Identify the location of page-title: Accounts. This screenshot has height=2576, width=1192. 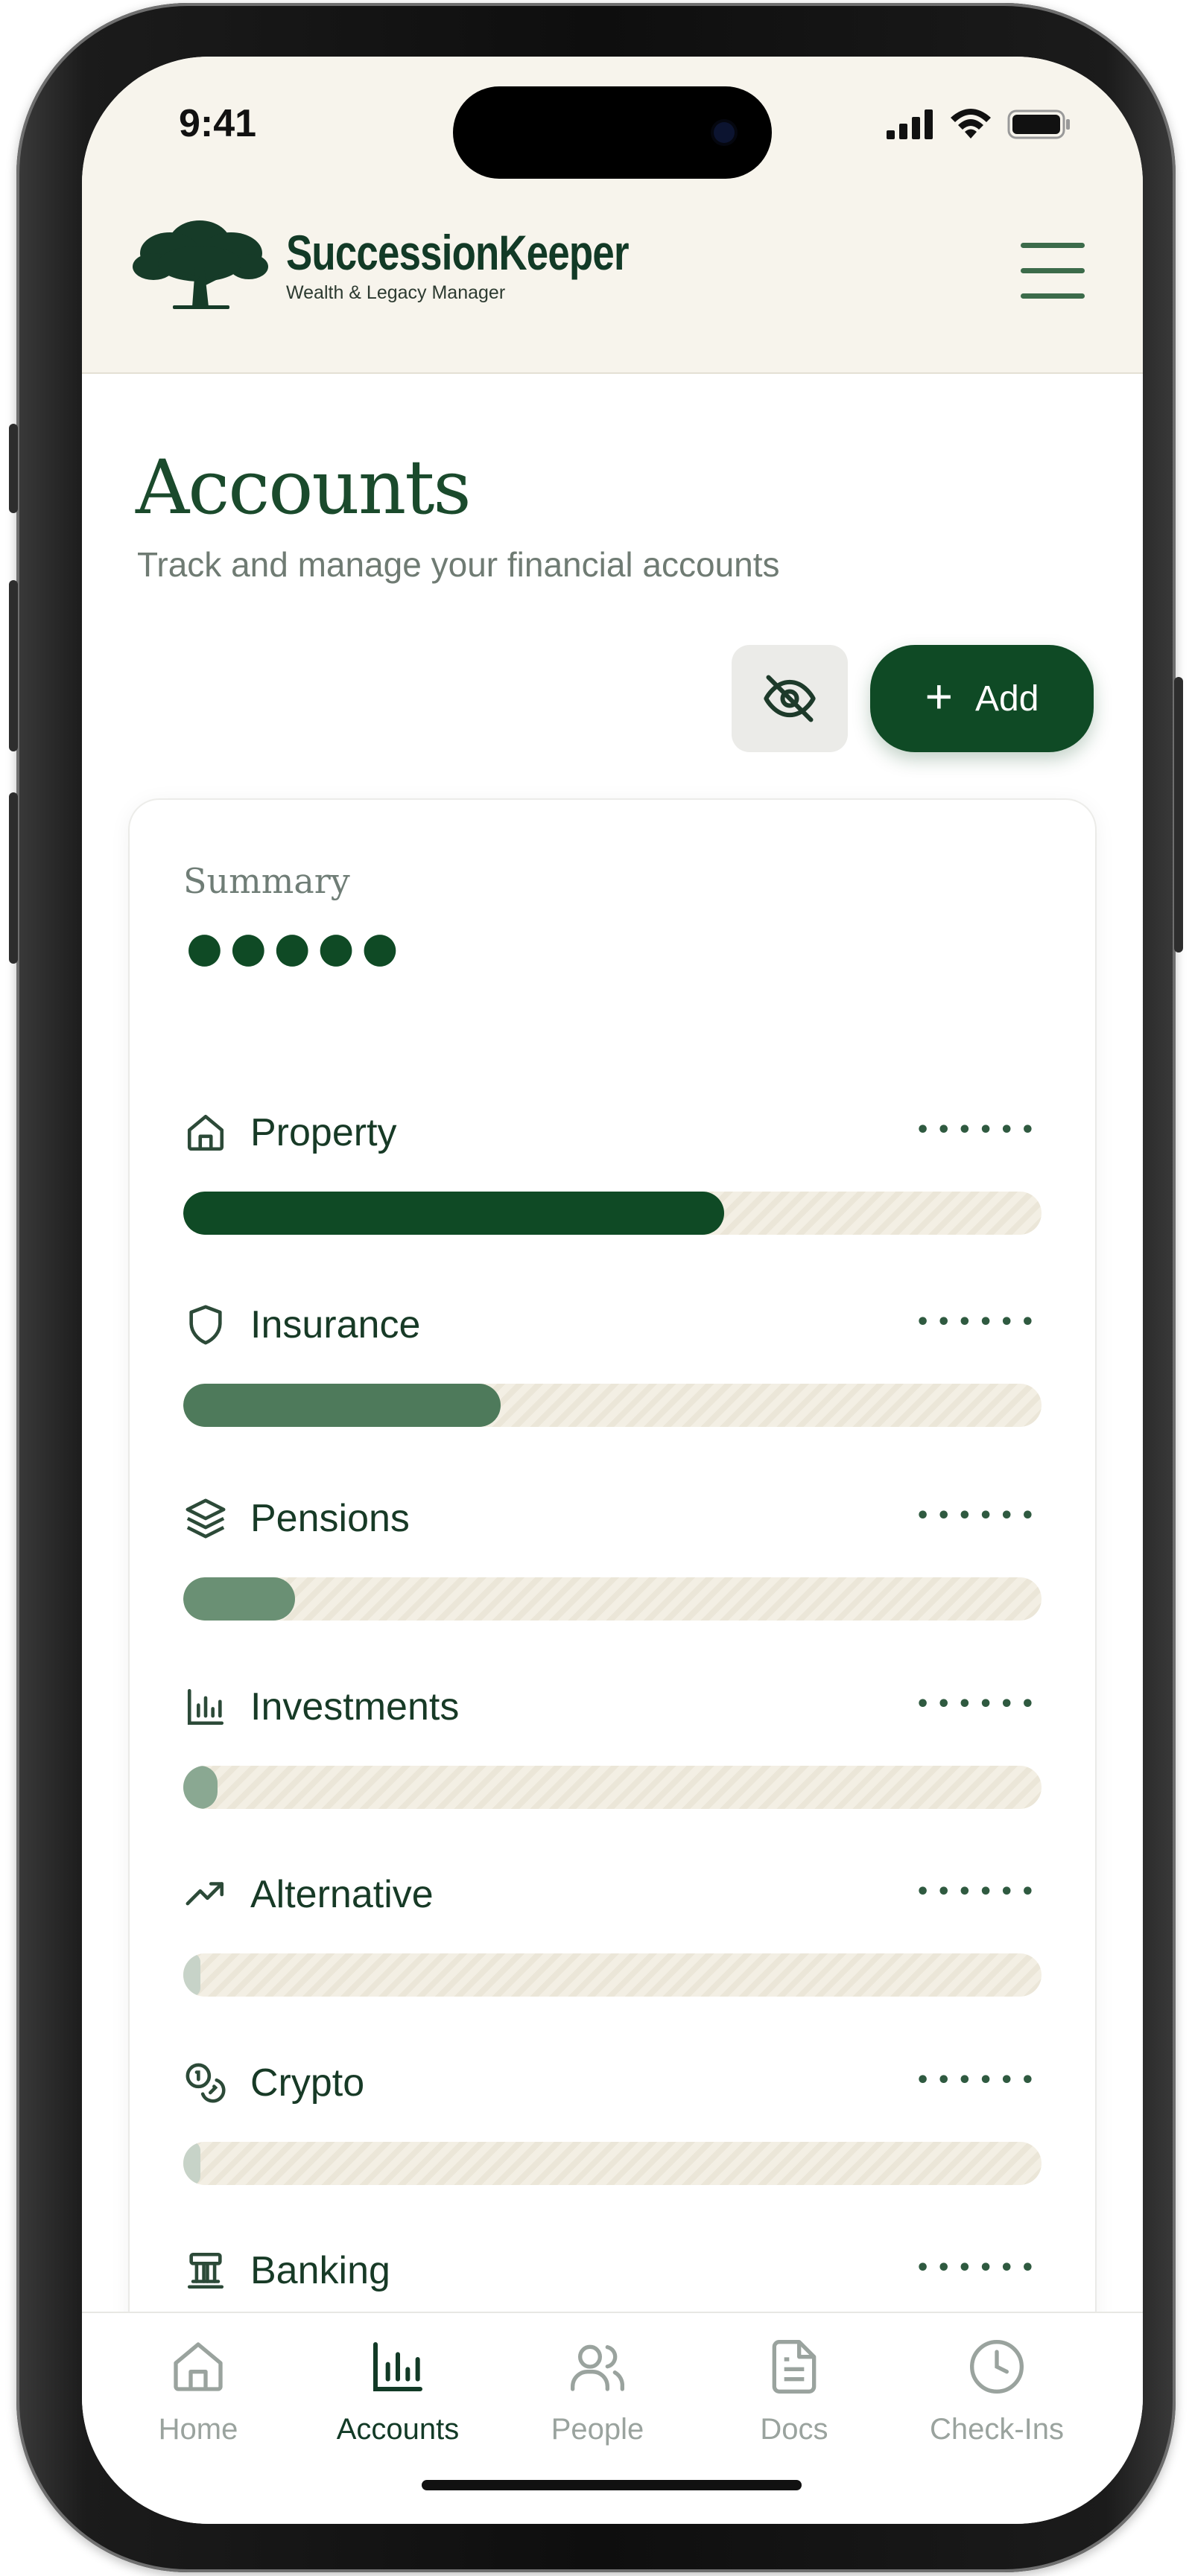
(304, 487).